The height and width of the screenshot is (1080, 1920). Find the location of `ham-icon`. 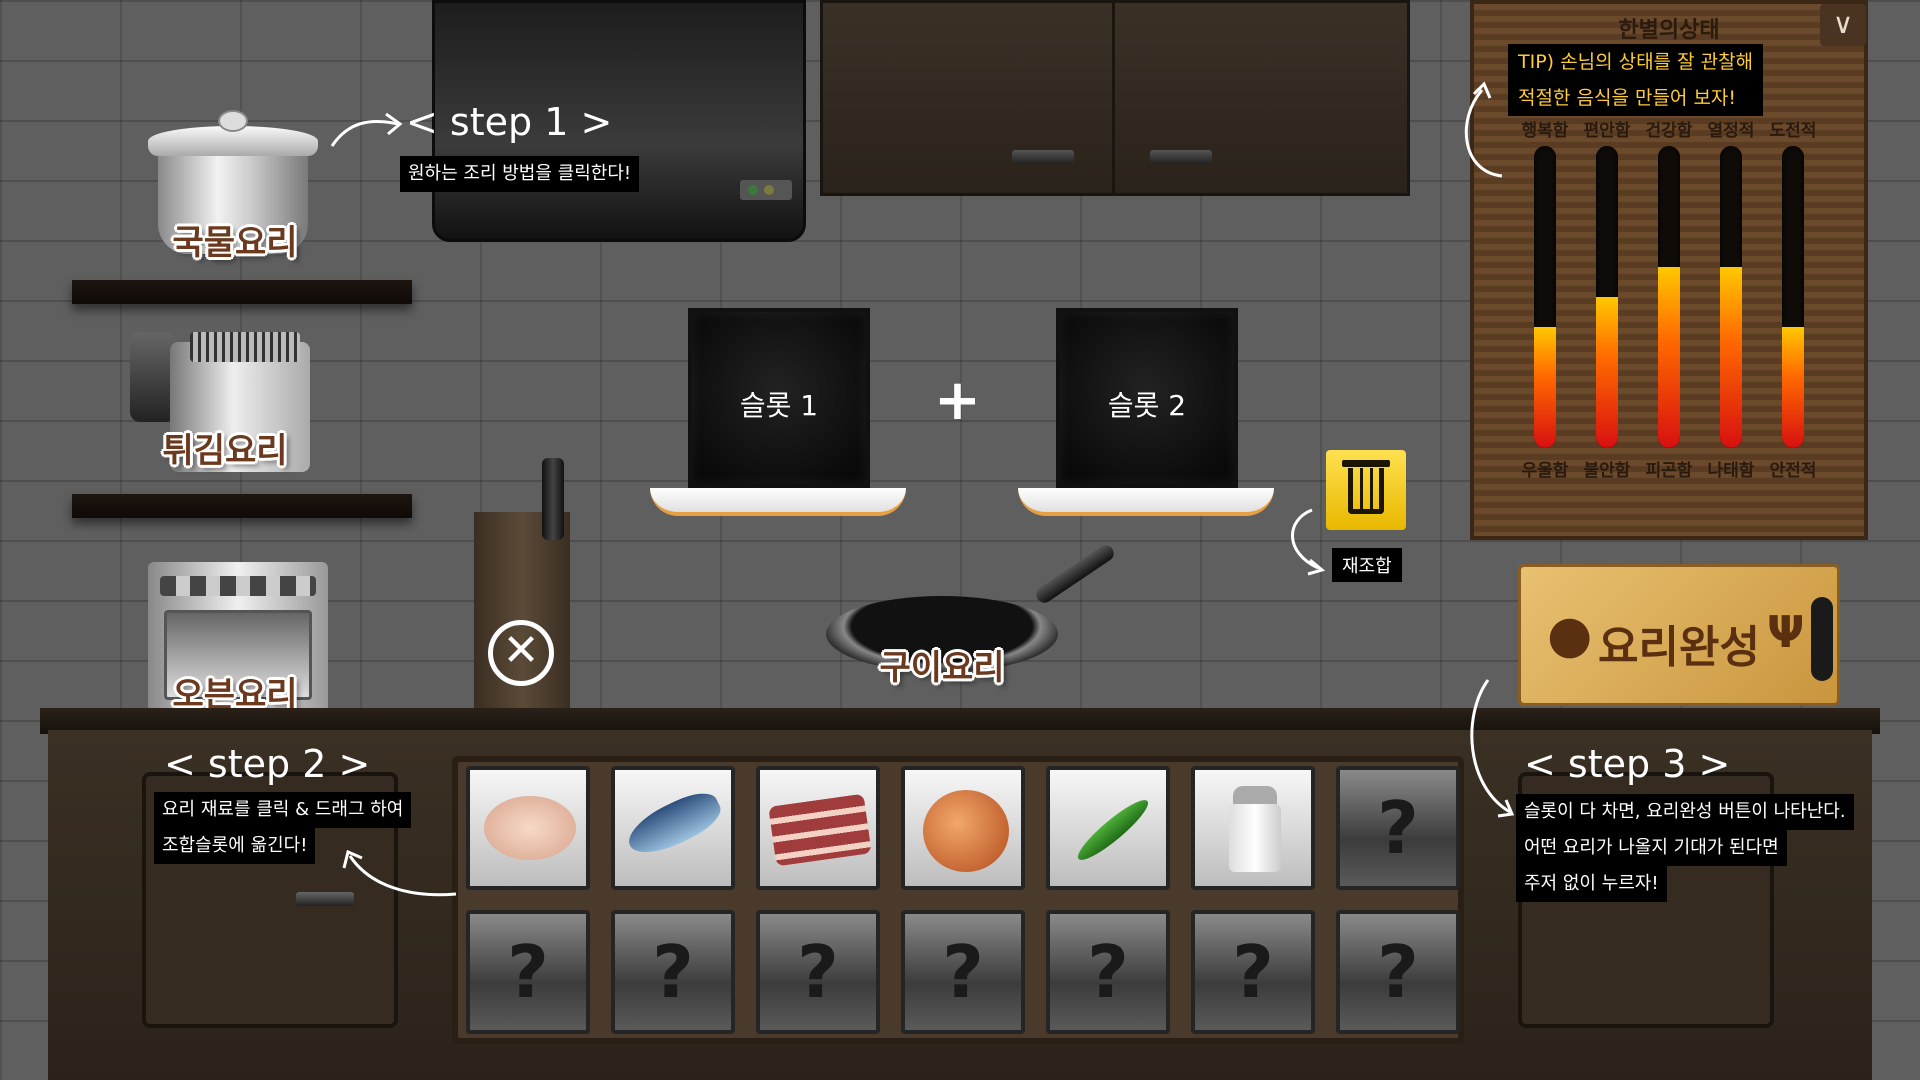

ham-icon is located at coordinates (963, 828).